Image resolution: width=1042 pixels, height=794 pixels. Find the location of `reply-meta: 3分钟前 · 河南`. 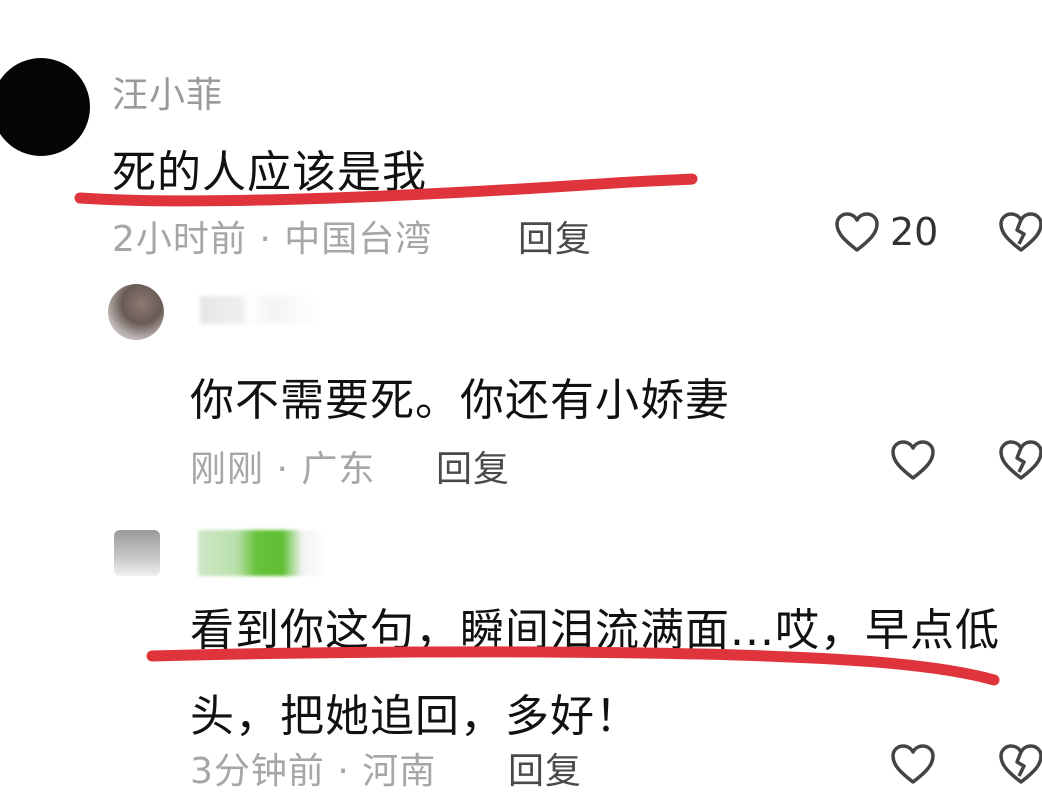

reply-meta: 3分钟前 · 河南 is located at coordinates (313, 771).